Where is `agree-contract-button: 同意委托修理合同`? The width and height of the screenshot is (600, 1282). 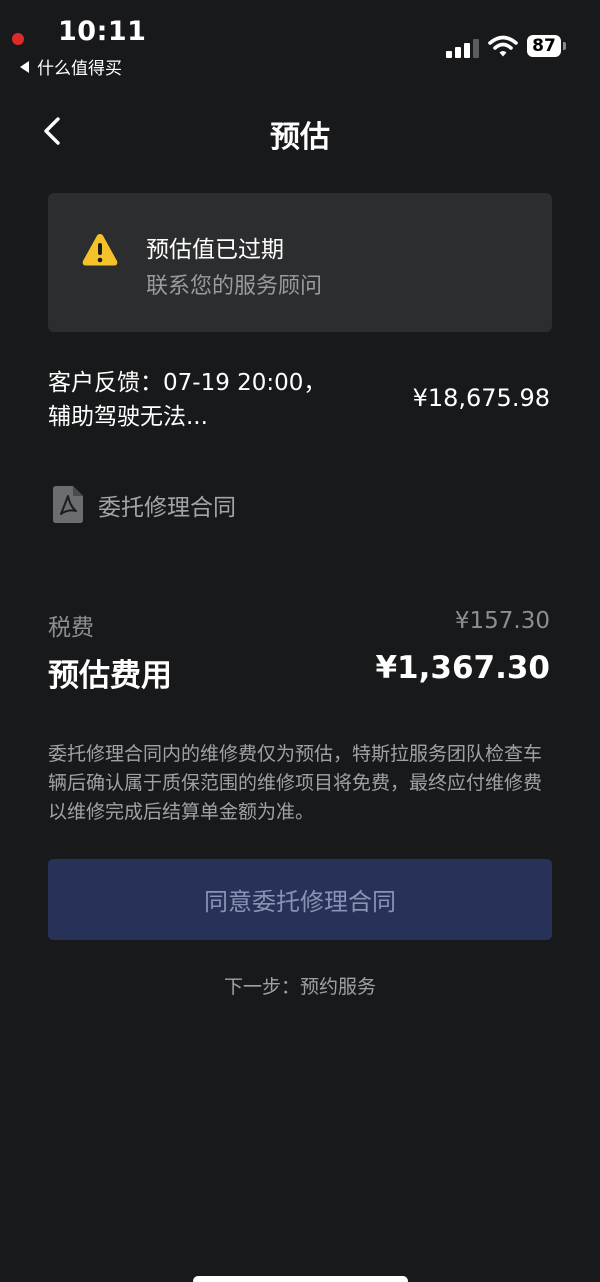 agree-contract-button: 同意委托修理合同 is located at coordinates (300, 899).